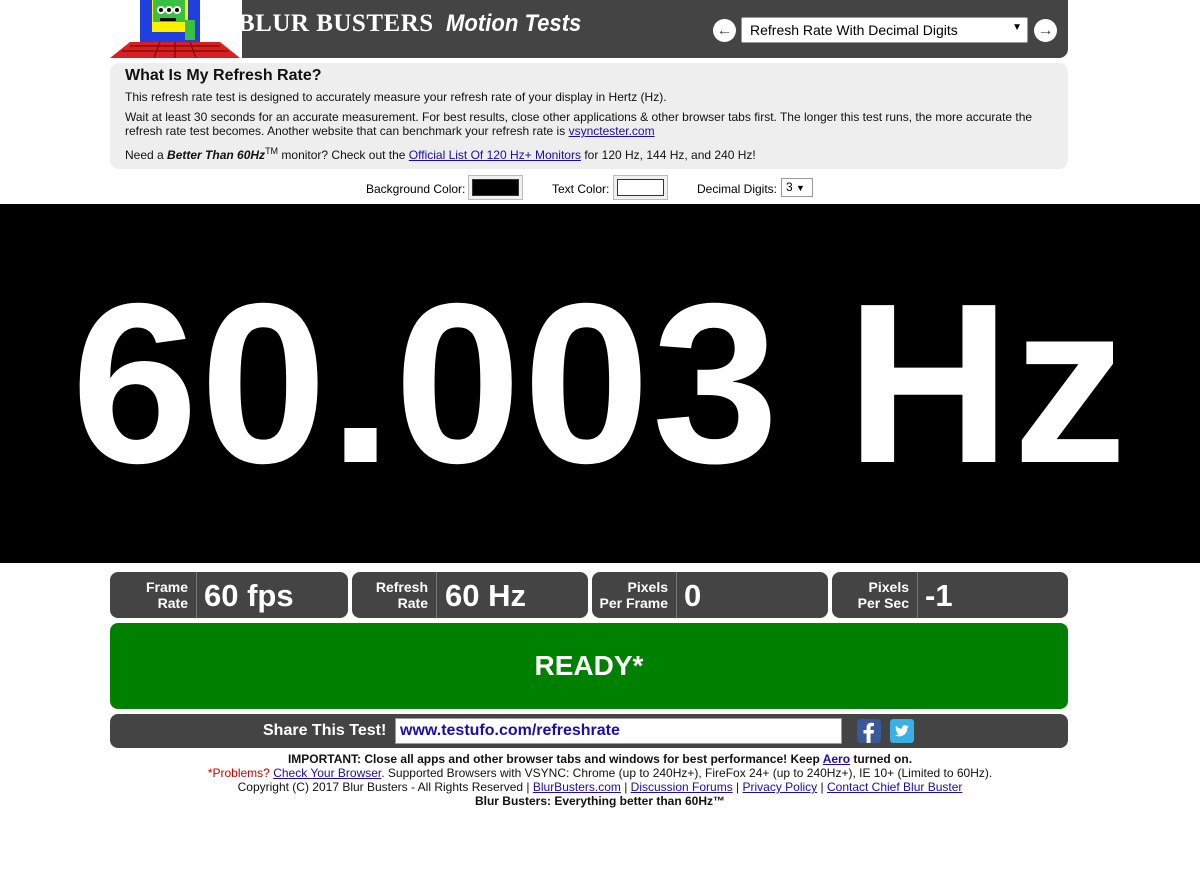  I want to click on refresh-rate-label: Refresh Rate, so click(394, 595).